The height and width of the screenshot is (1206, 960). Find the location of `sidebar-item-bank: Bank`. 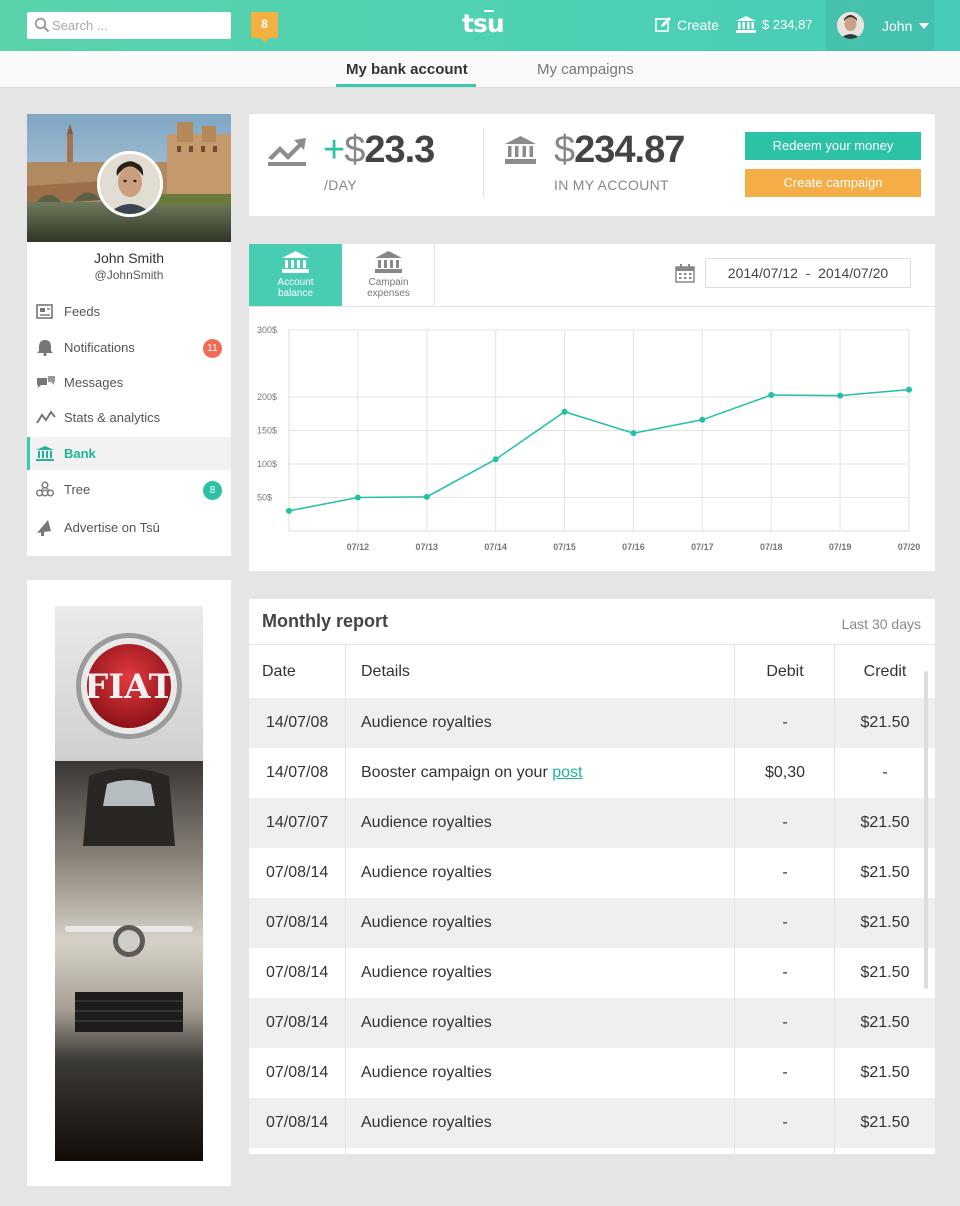

sidebar-item-bank: Bank is located at coordinates (129, 453).